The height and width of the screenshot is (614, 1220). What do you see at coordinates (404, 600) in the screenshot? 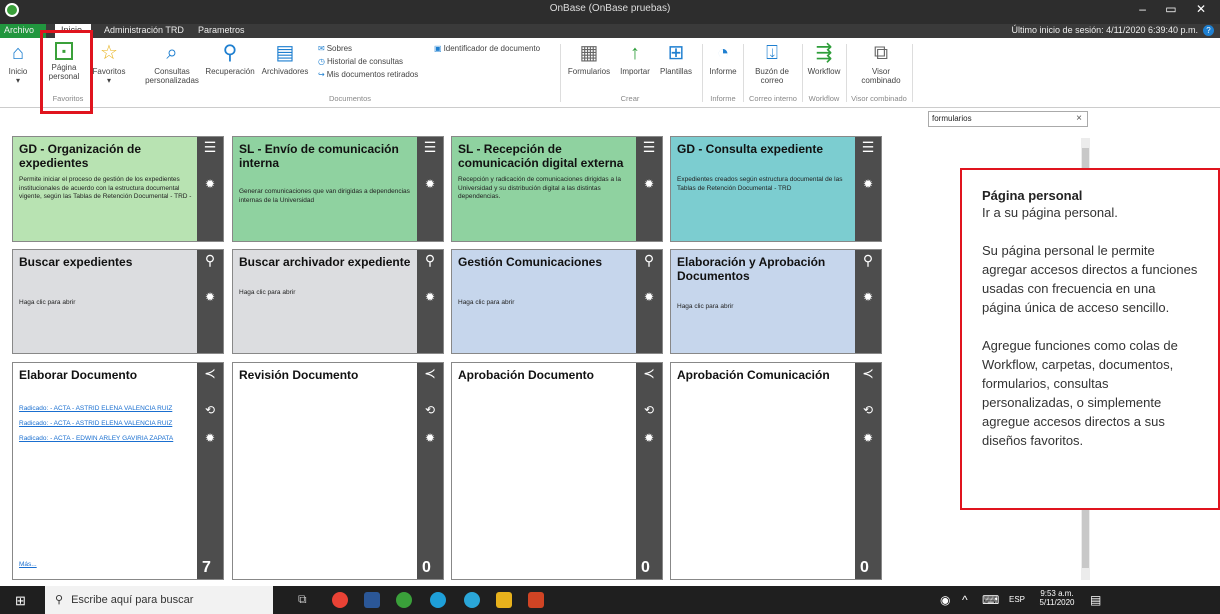
I see `onbase-icon` at bounding box center [404, 600].